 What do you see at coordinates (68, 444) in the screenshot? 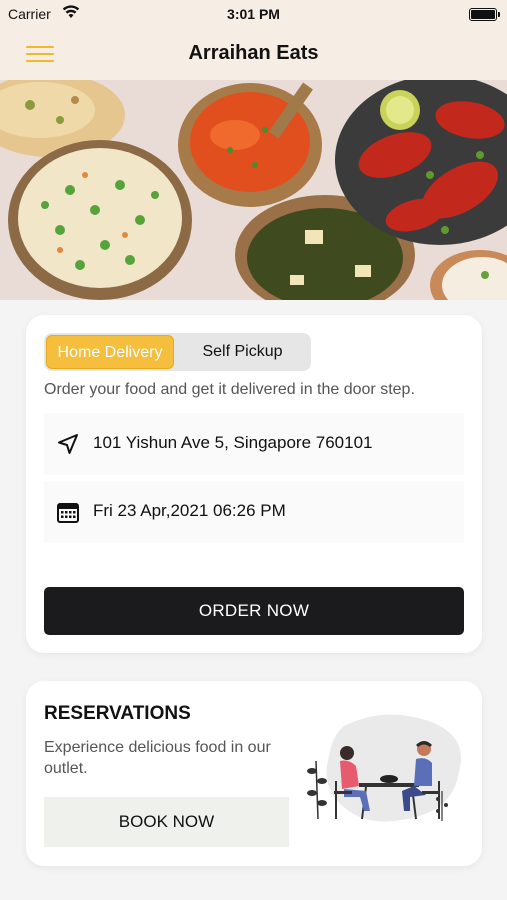
I see `location-arrow-icon` at bounding box center [68, 444].